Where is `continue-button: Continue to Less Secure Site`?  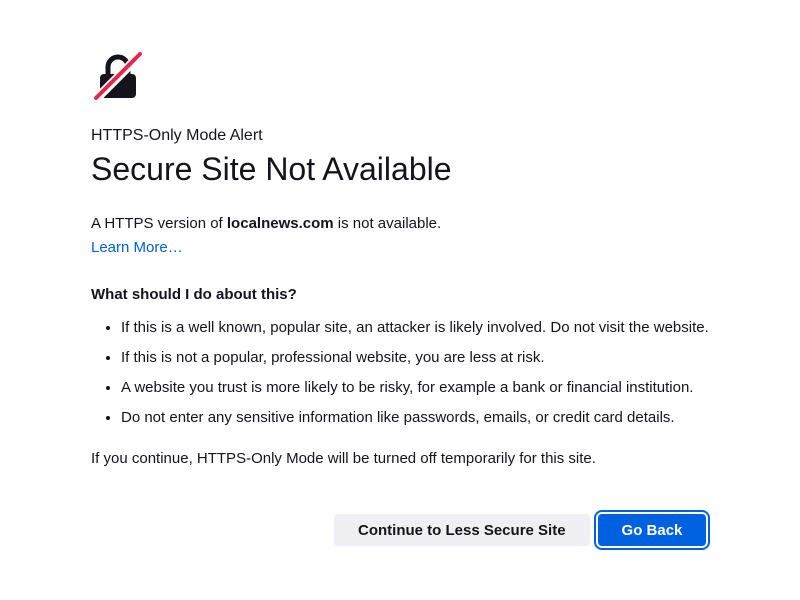
continue-button: Continue to Less Secure Site is located at coordinates (462, 530).